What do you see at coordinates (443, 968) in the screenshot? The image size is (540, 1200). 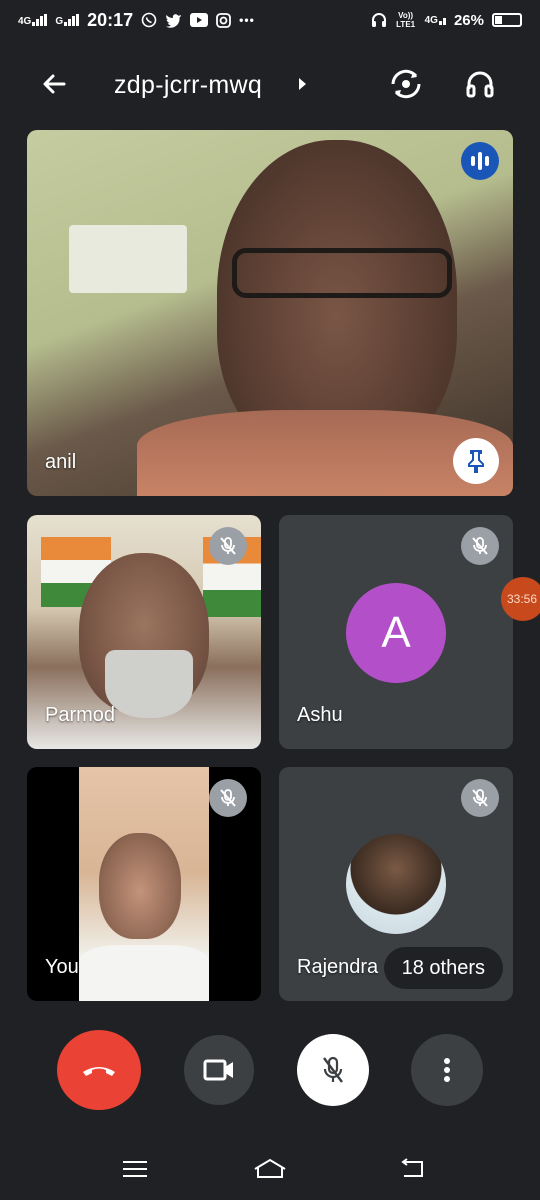 I see `others-count-button: 18 others` at bounding box center [443, 968].